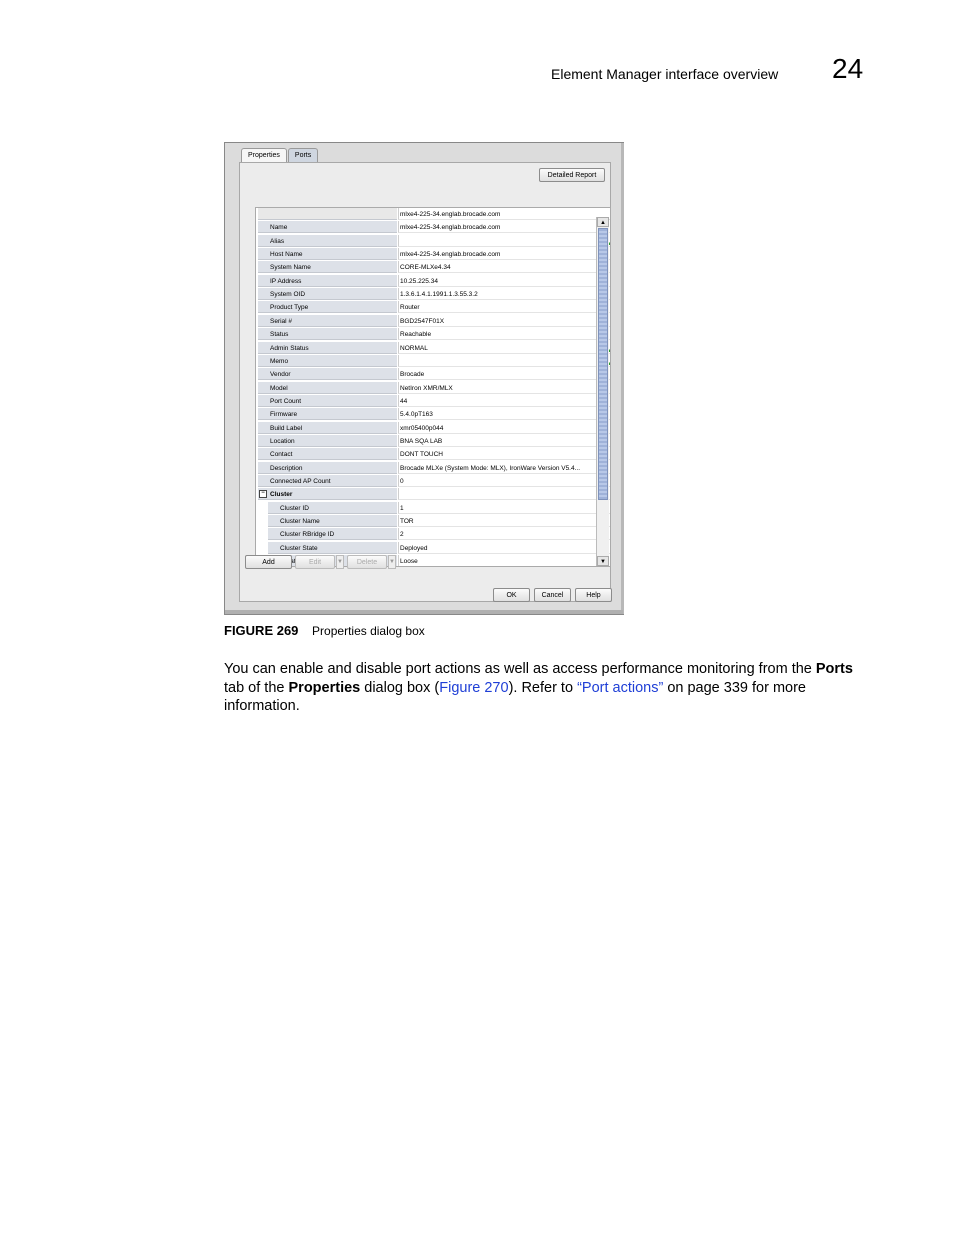 Image resolution: width=954 pixels, height=1235 pixels. I want to click on property-name-text: Firmware, so click(284, 415).